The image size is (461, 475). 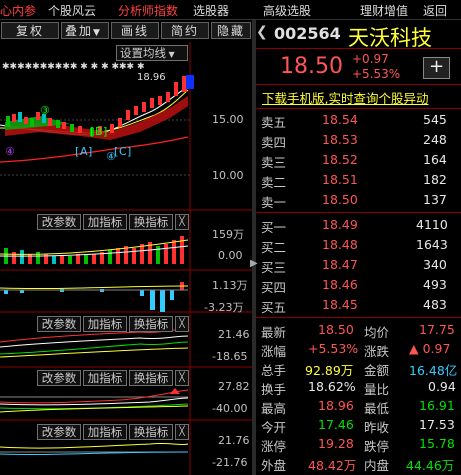 I want to click on menu-item-stock-picker: 选股器, so click(x=211, y=10).